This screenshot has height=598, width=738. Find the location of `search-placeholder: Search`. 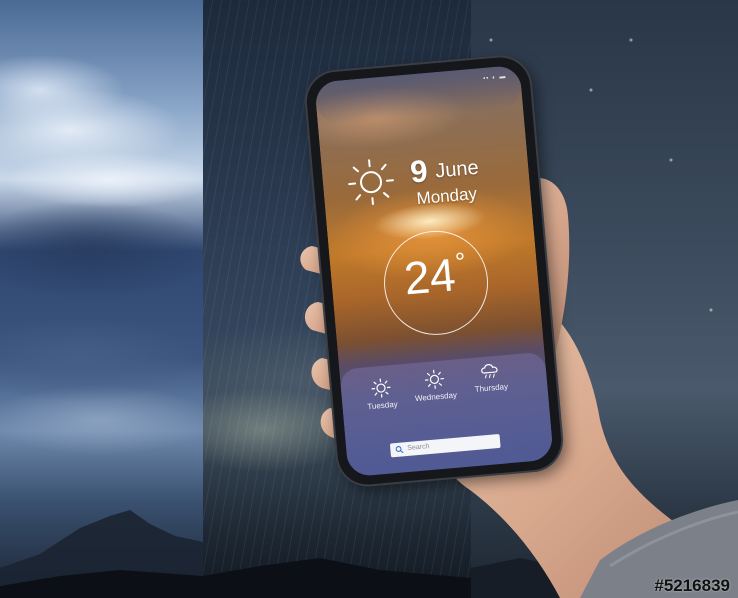

search-placeholder: Search is located at coordinates (418, 447).